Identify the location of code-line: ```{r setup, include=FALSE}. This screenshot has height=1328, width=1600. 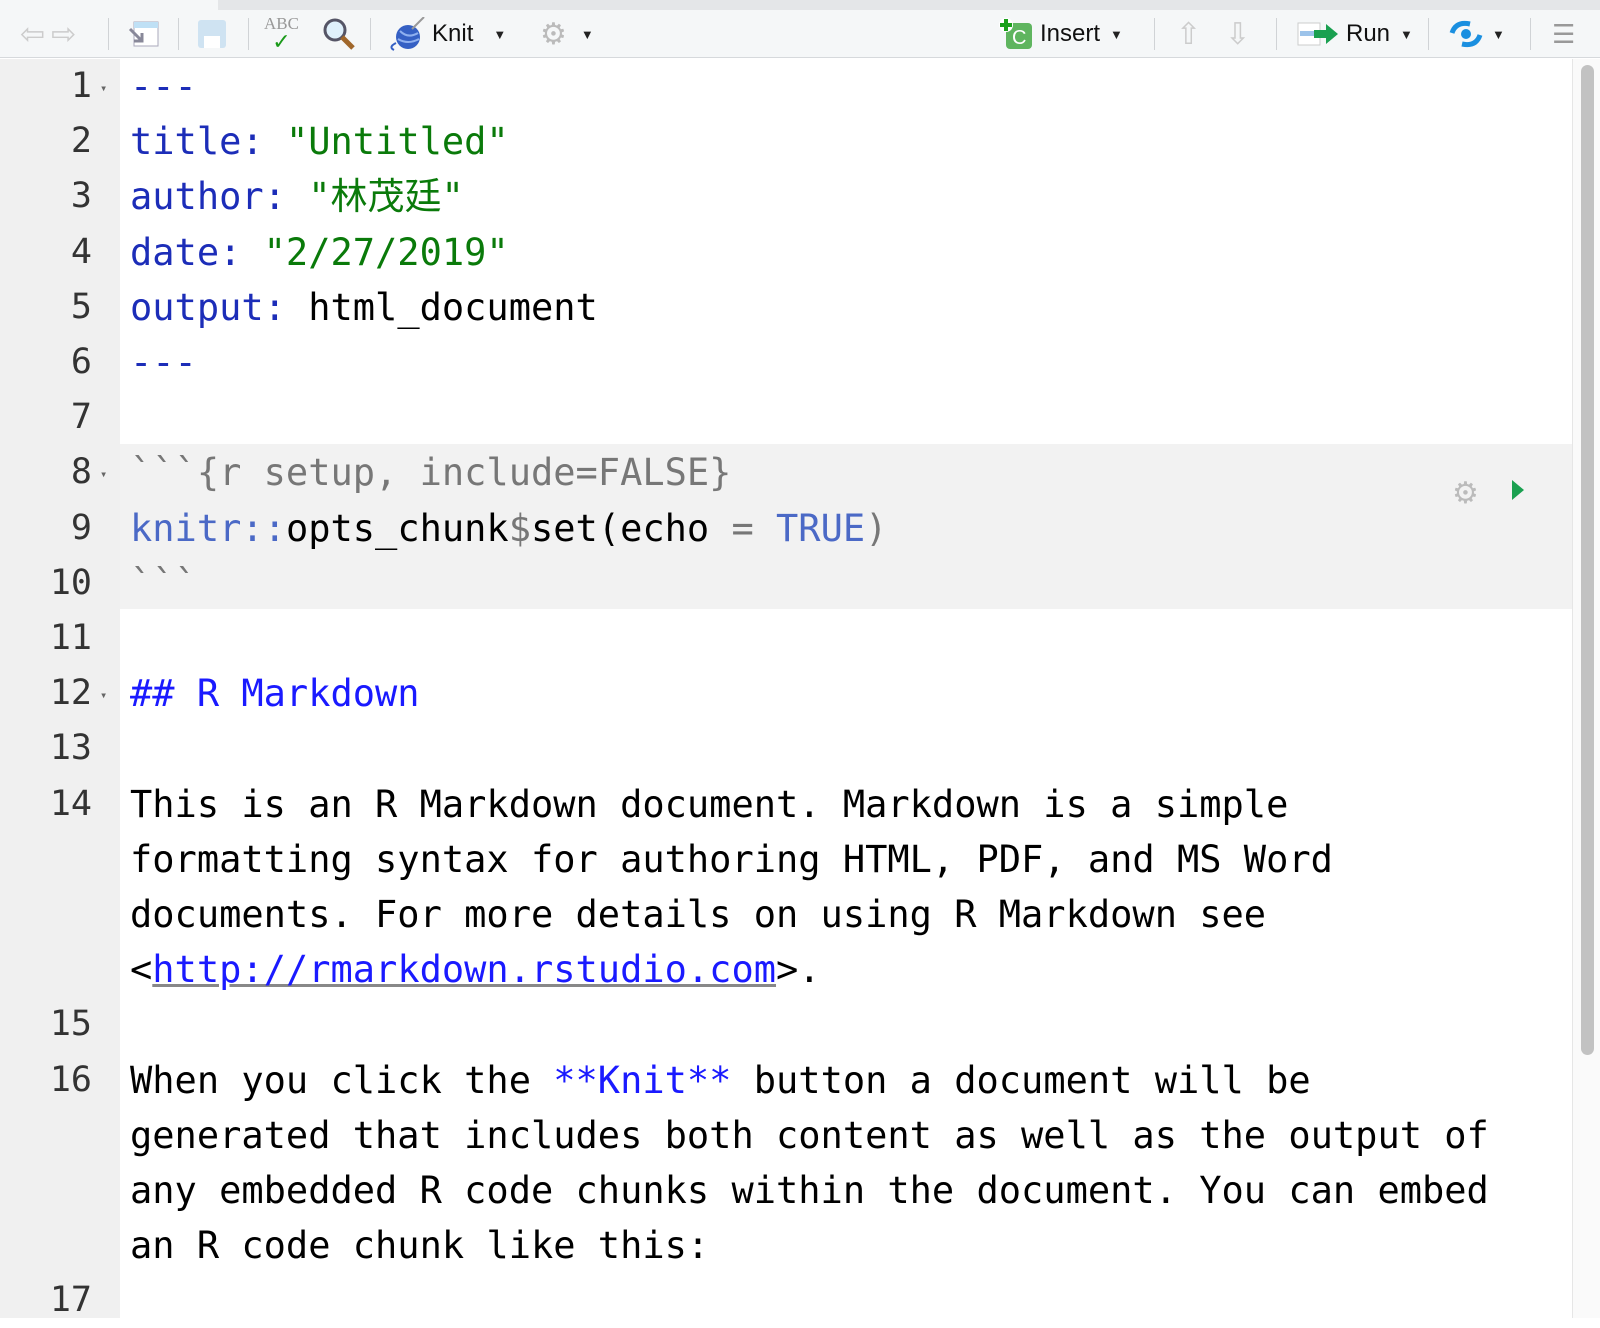
(430, 472).